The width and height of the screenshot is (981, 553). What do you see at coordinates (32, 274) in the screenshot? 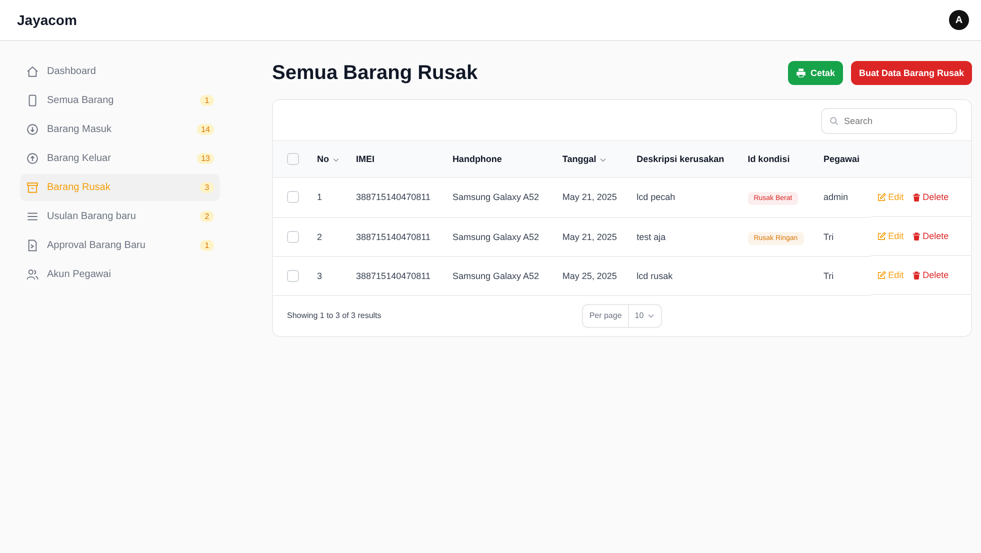
I see `users-icon` at bounding box center [32, 274].